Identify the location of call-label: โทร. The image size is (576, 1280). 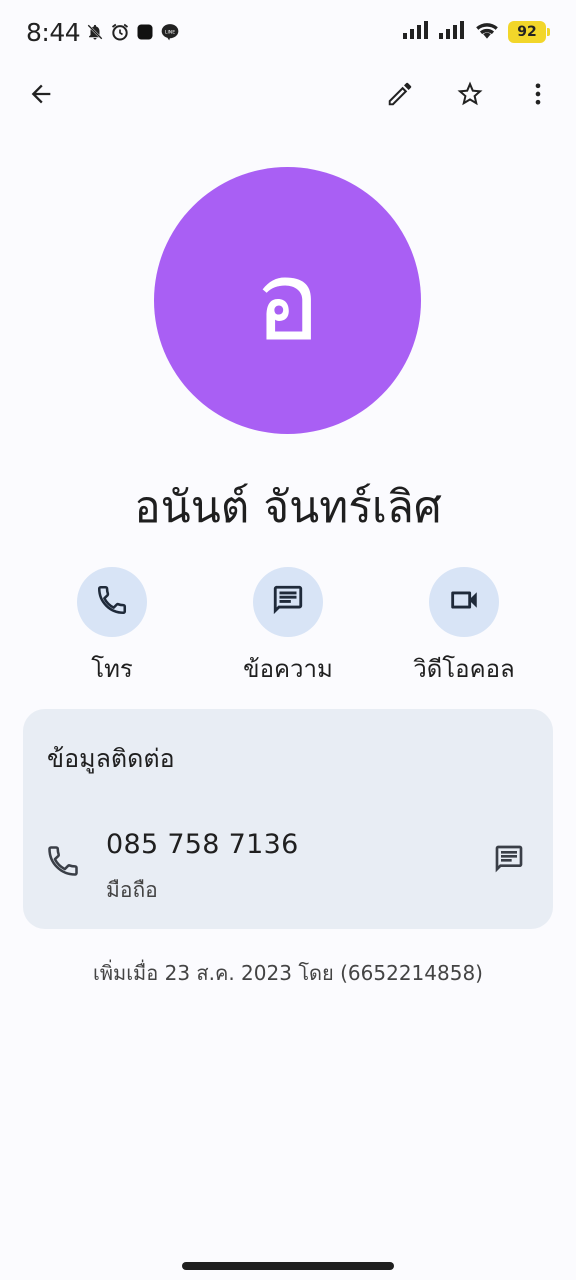
(112, 669).